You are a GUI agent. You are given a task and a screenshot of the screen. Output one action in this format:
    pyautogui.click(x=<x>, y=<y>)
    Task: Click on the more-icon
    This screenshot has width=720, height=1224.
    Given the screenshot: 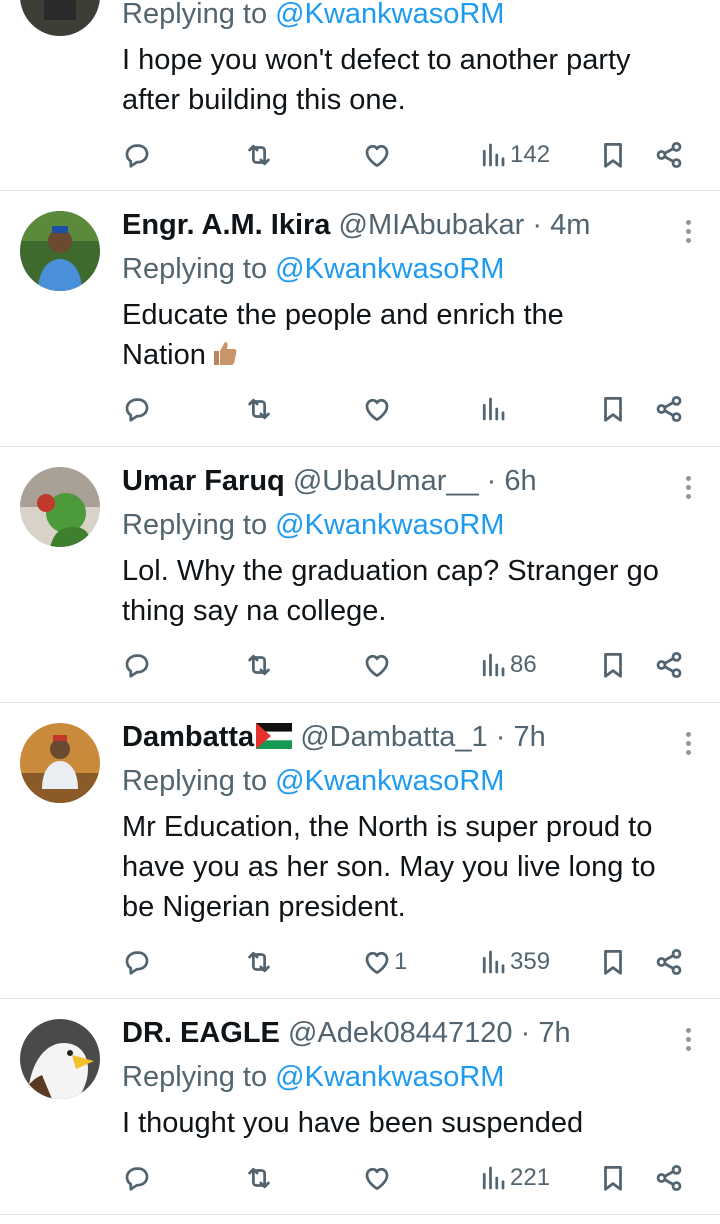 What is the action you would take?
    pyautogui.click(x=688, y=734)
    